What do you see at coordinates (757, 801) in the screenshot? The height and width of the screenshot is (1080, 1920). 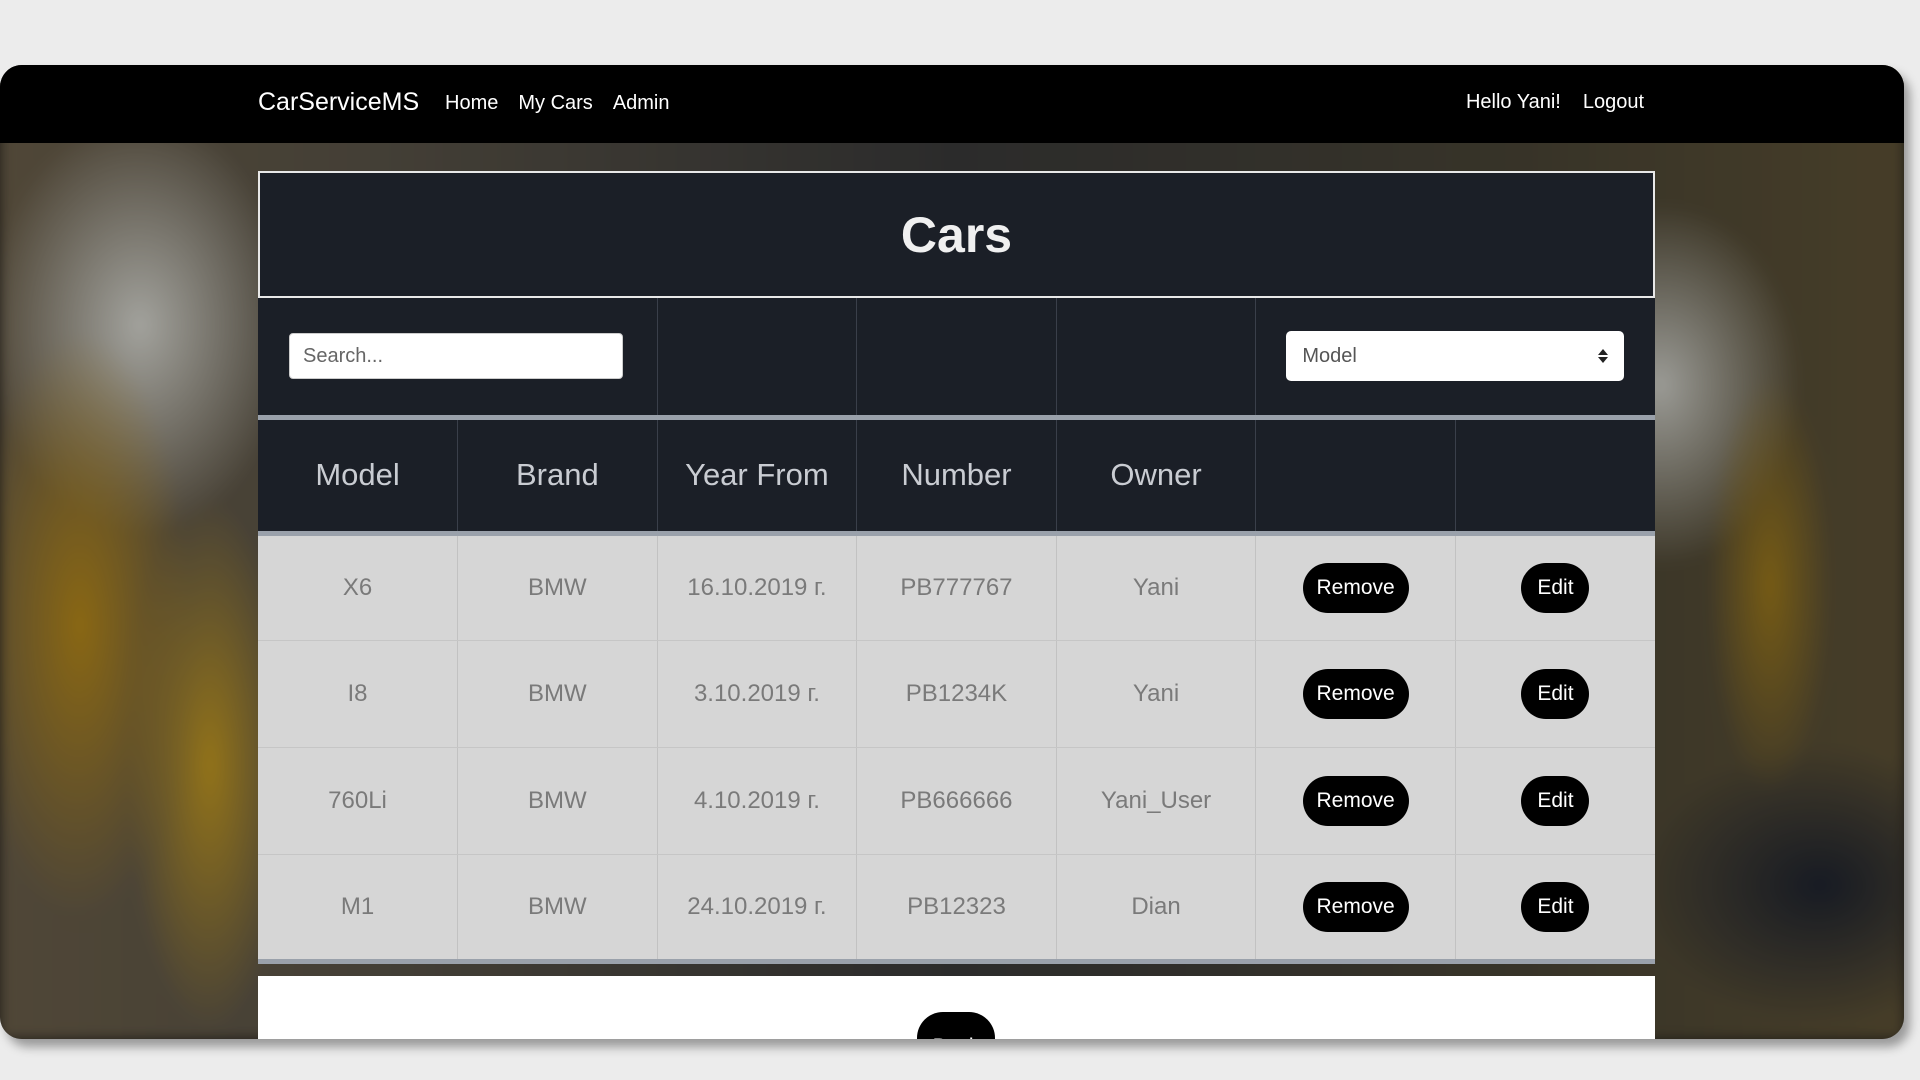 I see `cell-year-from: 4.10.2019 г.` at bounding box center [757, 801].